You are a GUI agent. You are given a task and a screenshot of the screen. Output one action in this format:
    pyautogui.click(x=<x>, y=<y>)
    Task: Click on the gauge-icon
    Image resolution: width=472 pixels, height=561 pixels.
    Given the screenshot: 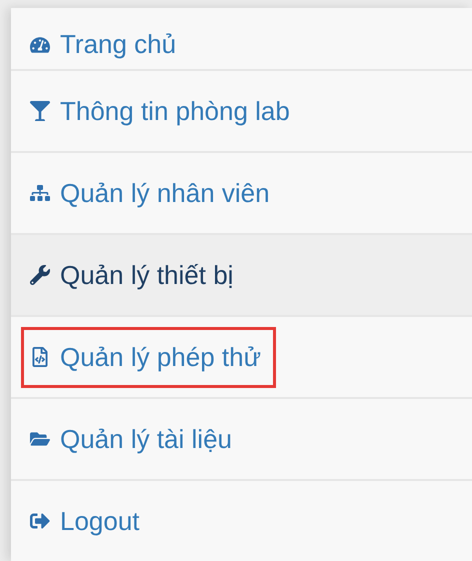 What is the action you would take?
    pyautogui.click(x=40, y=44)
    